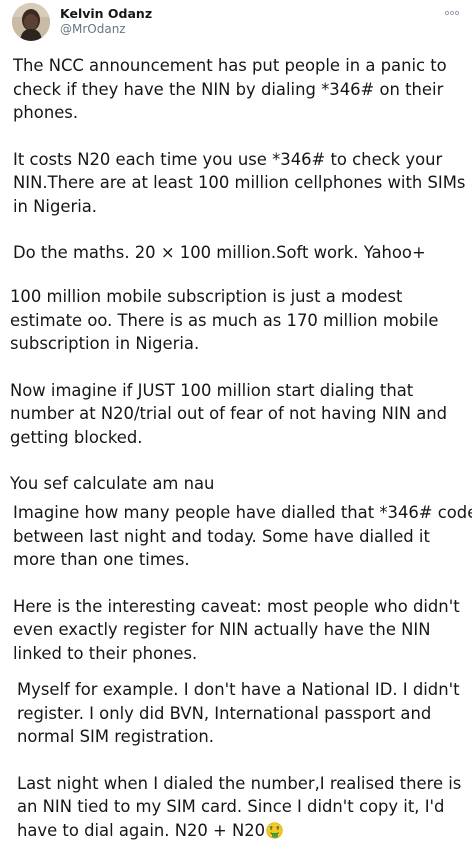 This screenshot has height=855, width=472. Describe the element at coordinates (112, 483) in the screenshot. I see `tweet-line: You sef calculate am nau` at that location.